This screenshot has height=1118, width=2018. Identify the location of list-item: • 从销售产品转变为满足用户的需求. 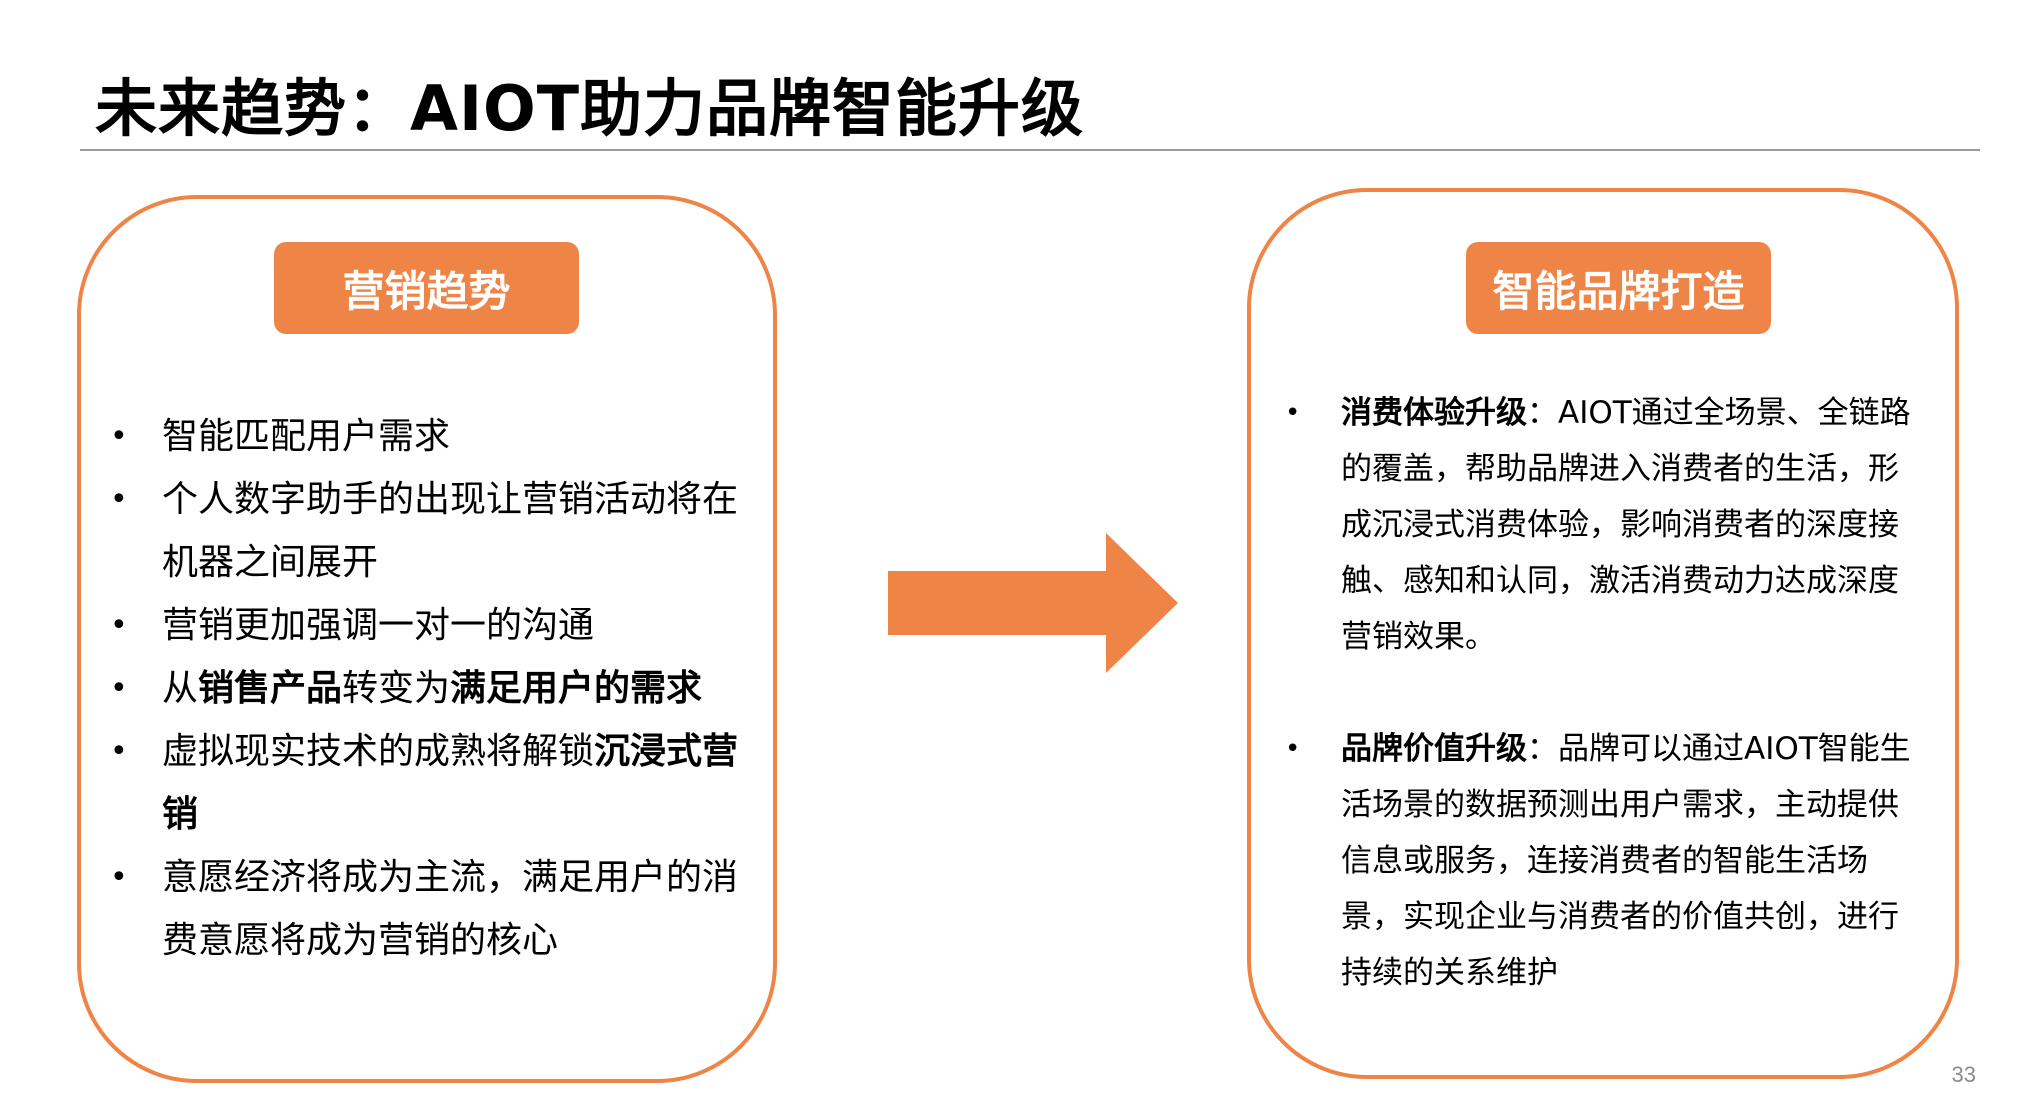
(425, 688).